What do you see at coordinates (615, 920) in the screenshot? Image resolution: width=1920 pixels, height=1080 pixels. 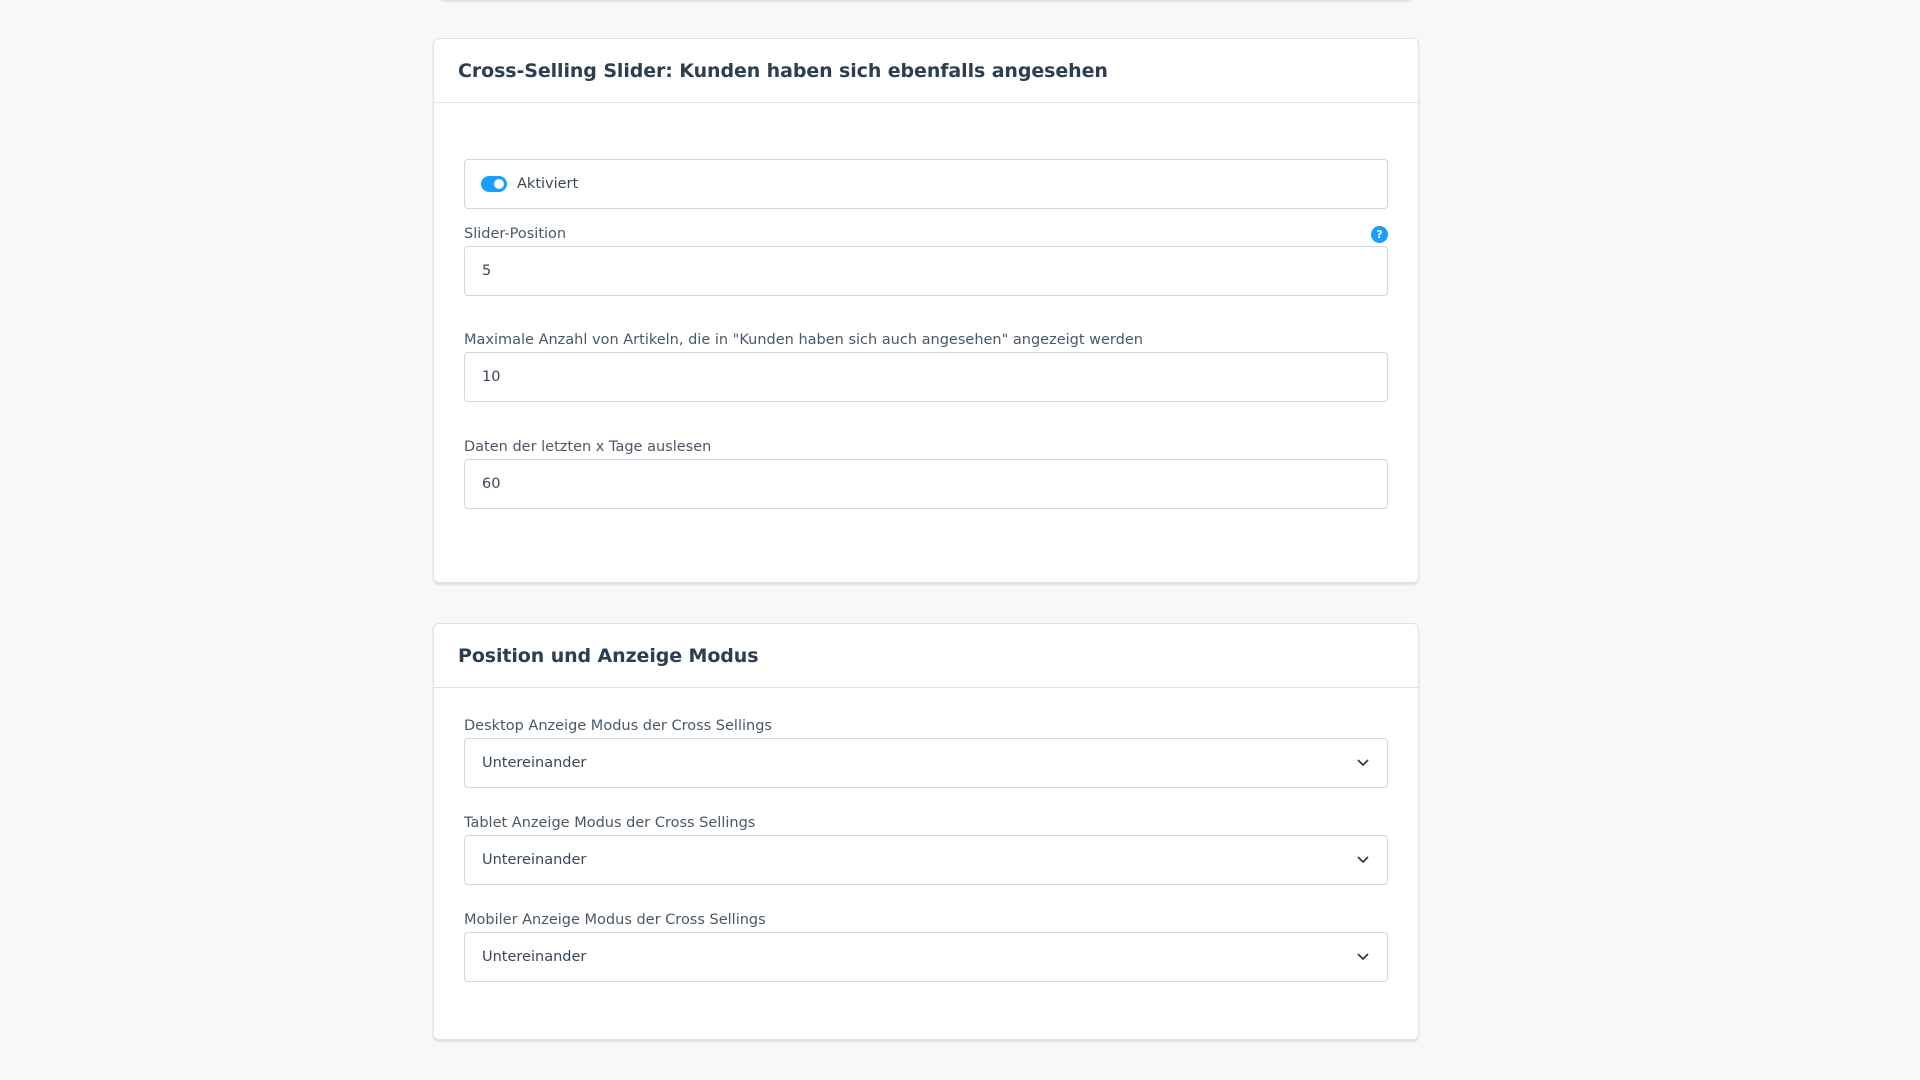 I see `mobile-mode-label: Mobiler Anzeige Modus der Cross Sellings` at bounding box center [615, 920].